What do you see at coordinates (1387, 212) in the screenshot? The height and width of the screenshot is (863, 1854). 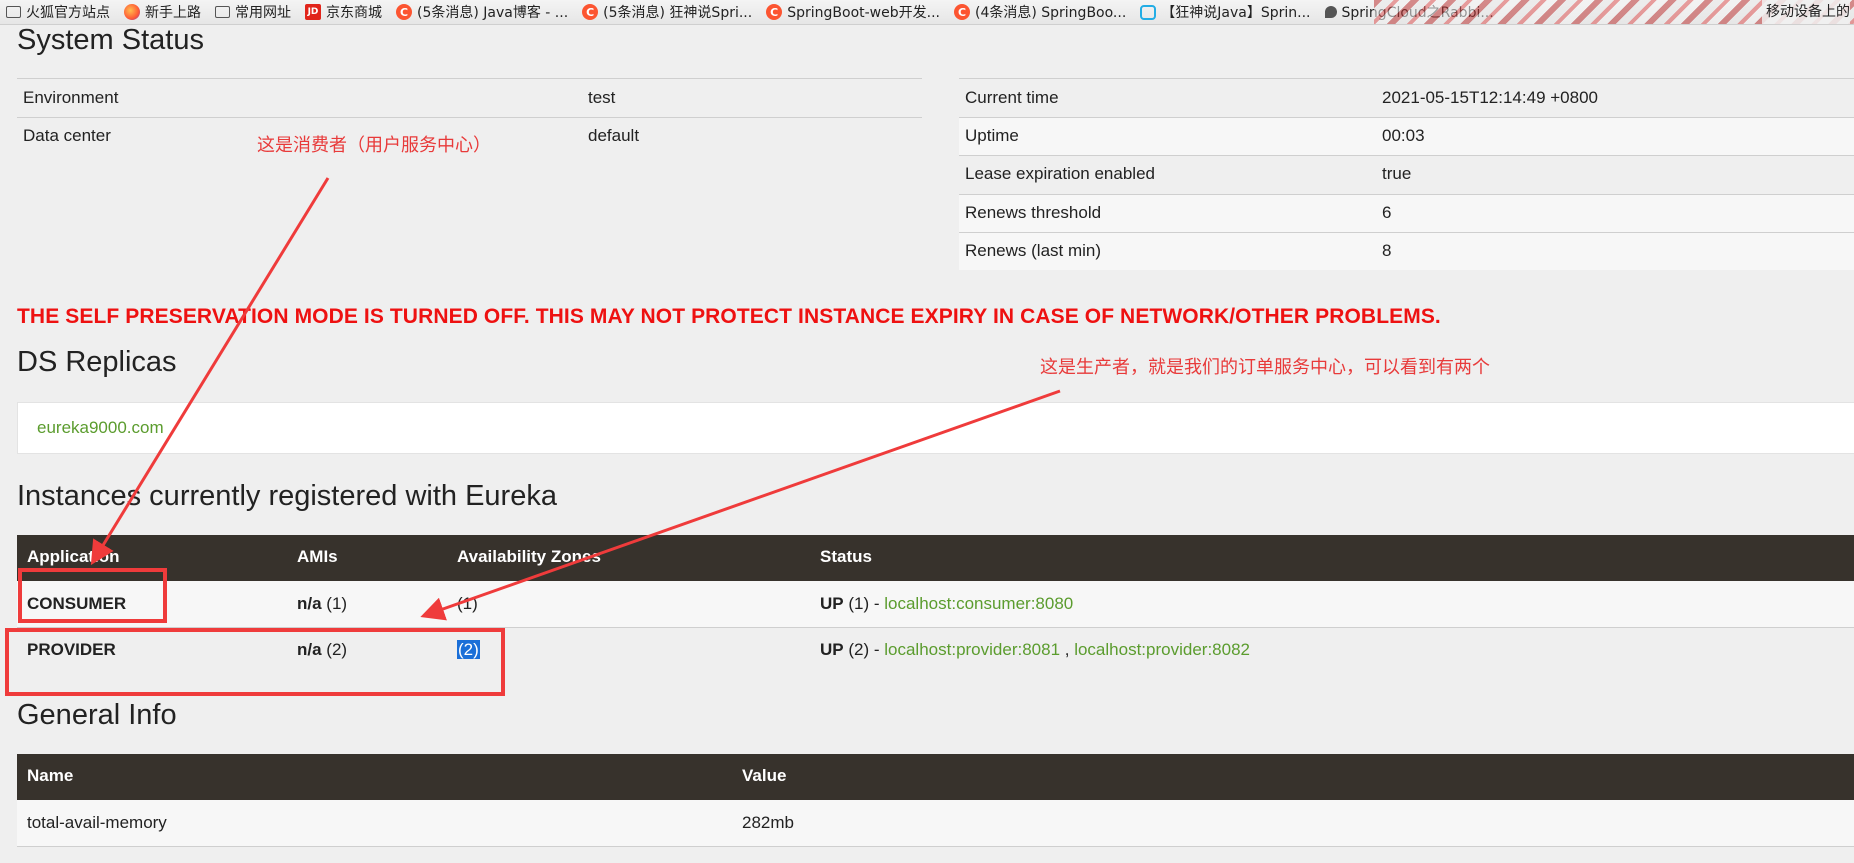 I see `renews-threshold-value: 6` at bounding box center [1387, 212].